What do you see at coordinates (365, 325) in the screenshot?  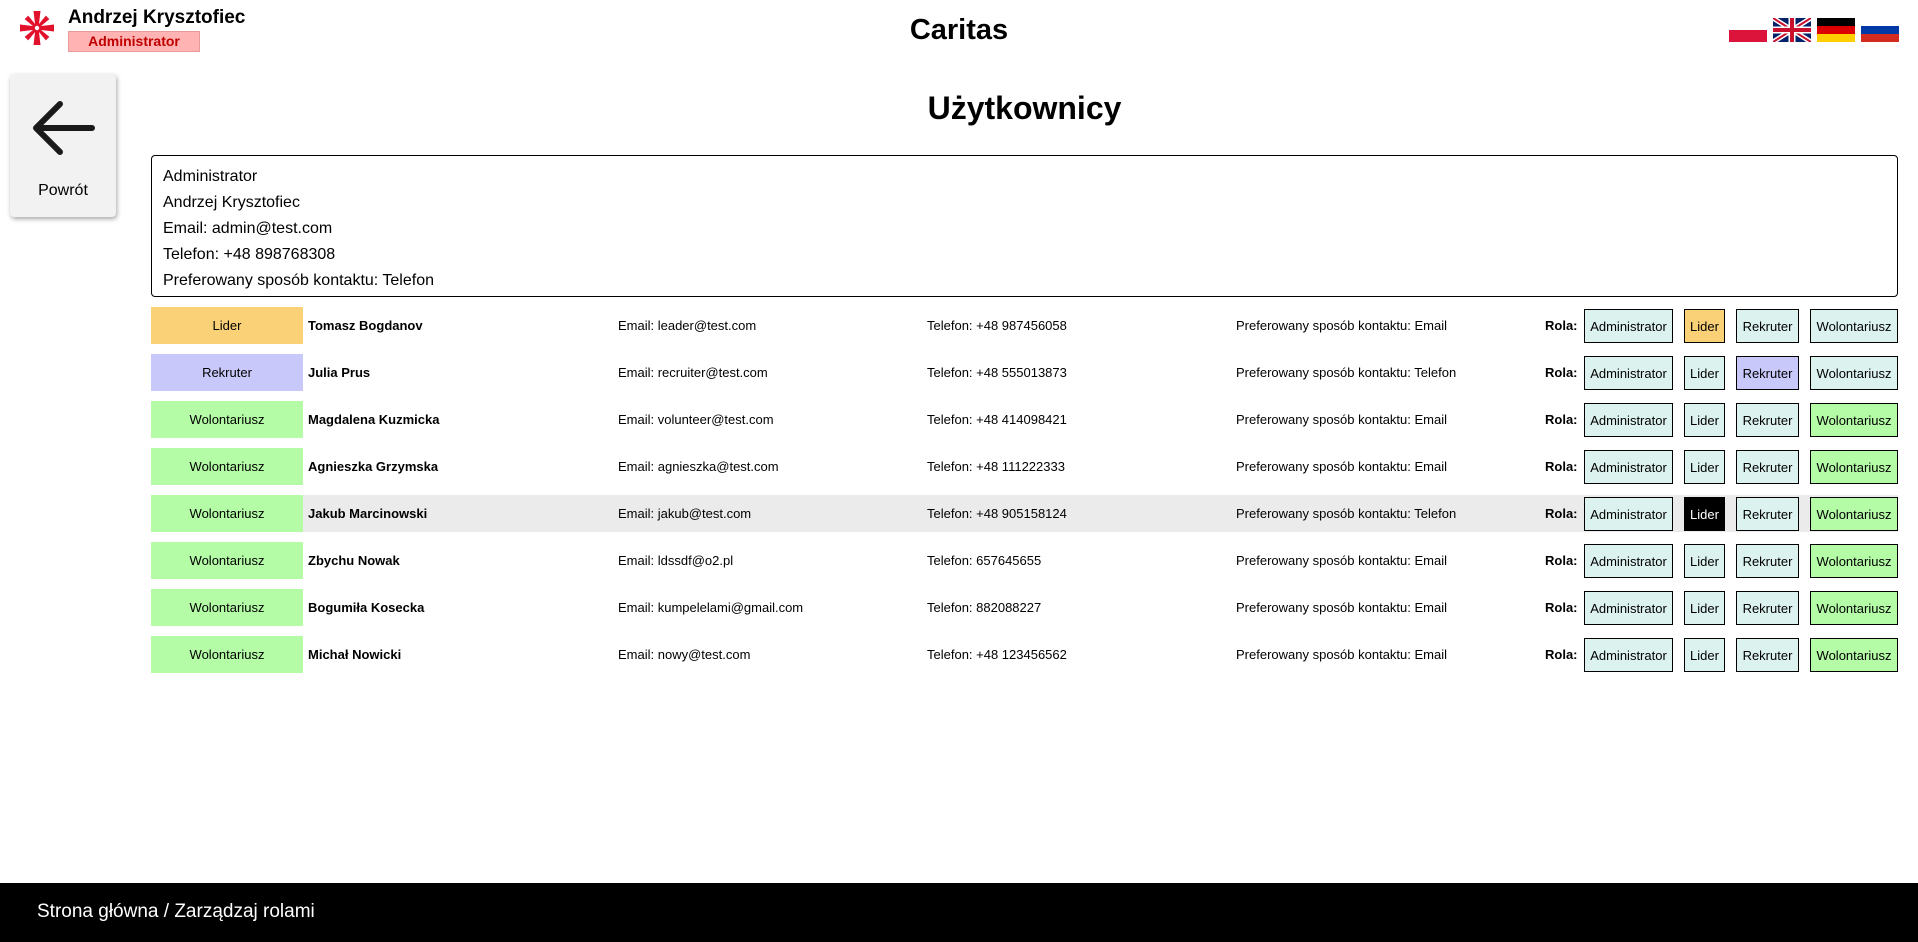 I see `user-name: Tomasz Bogdanov` at bounding box center [365, 325].